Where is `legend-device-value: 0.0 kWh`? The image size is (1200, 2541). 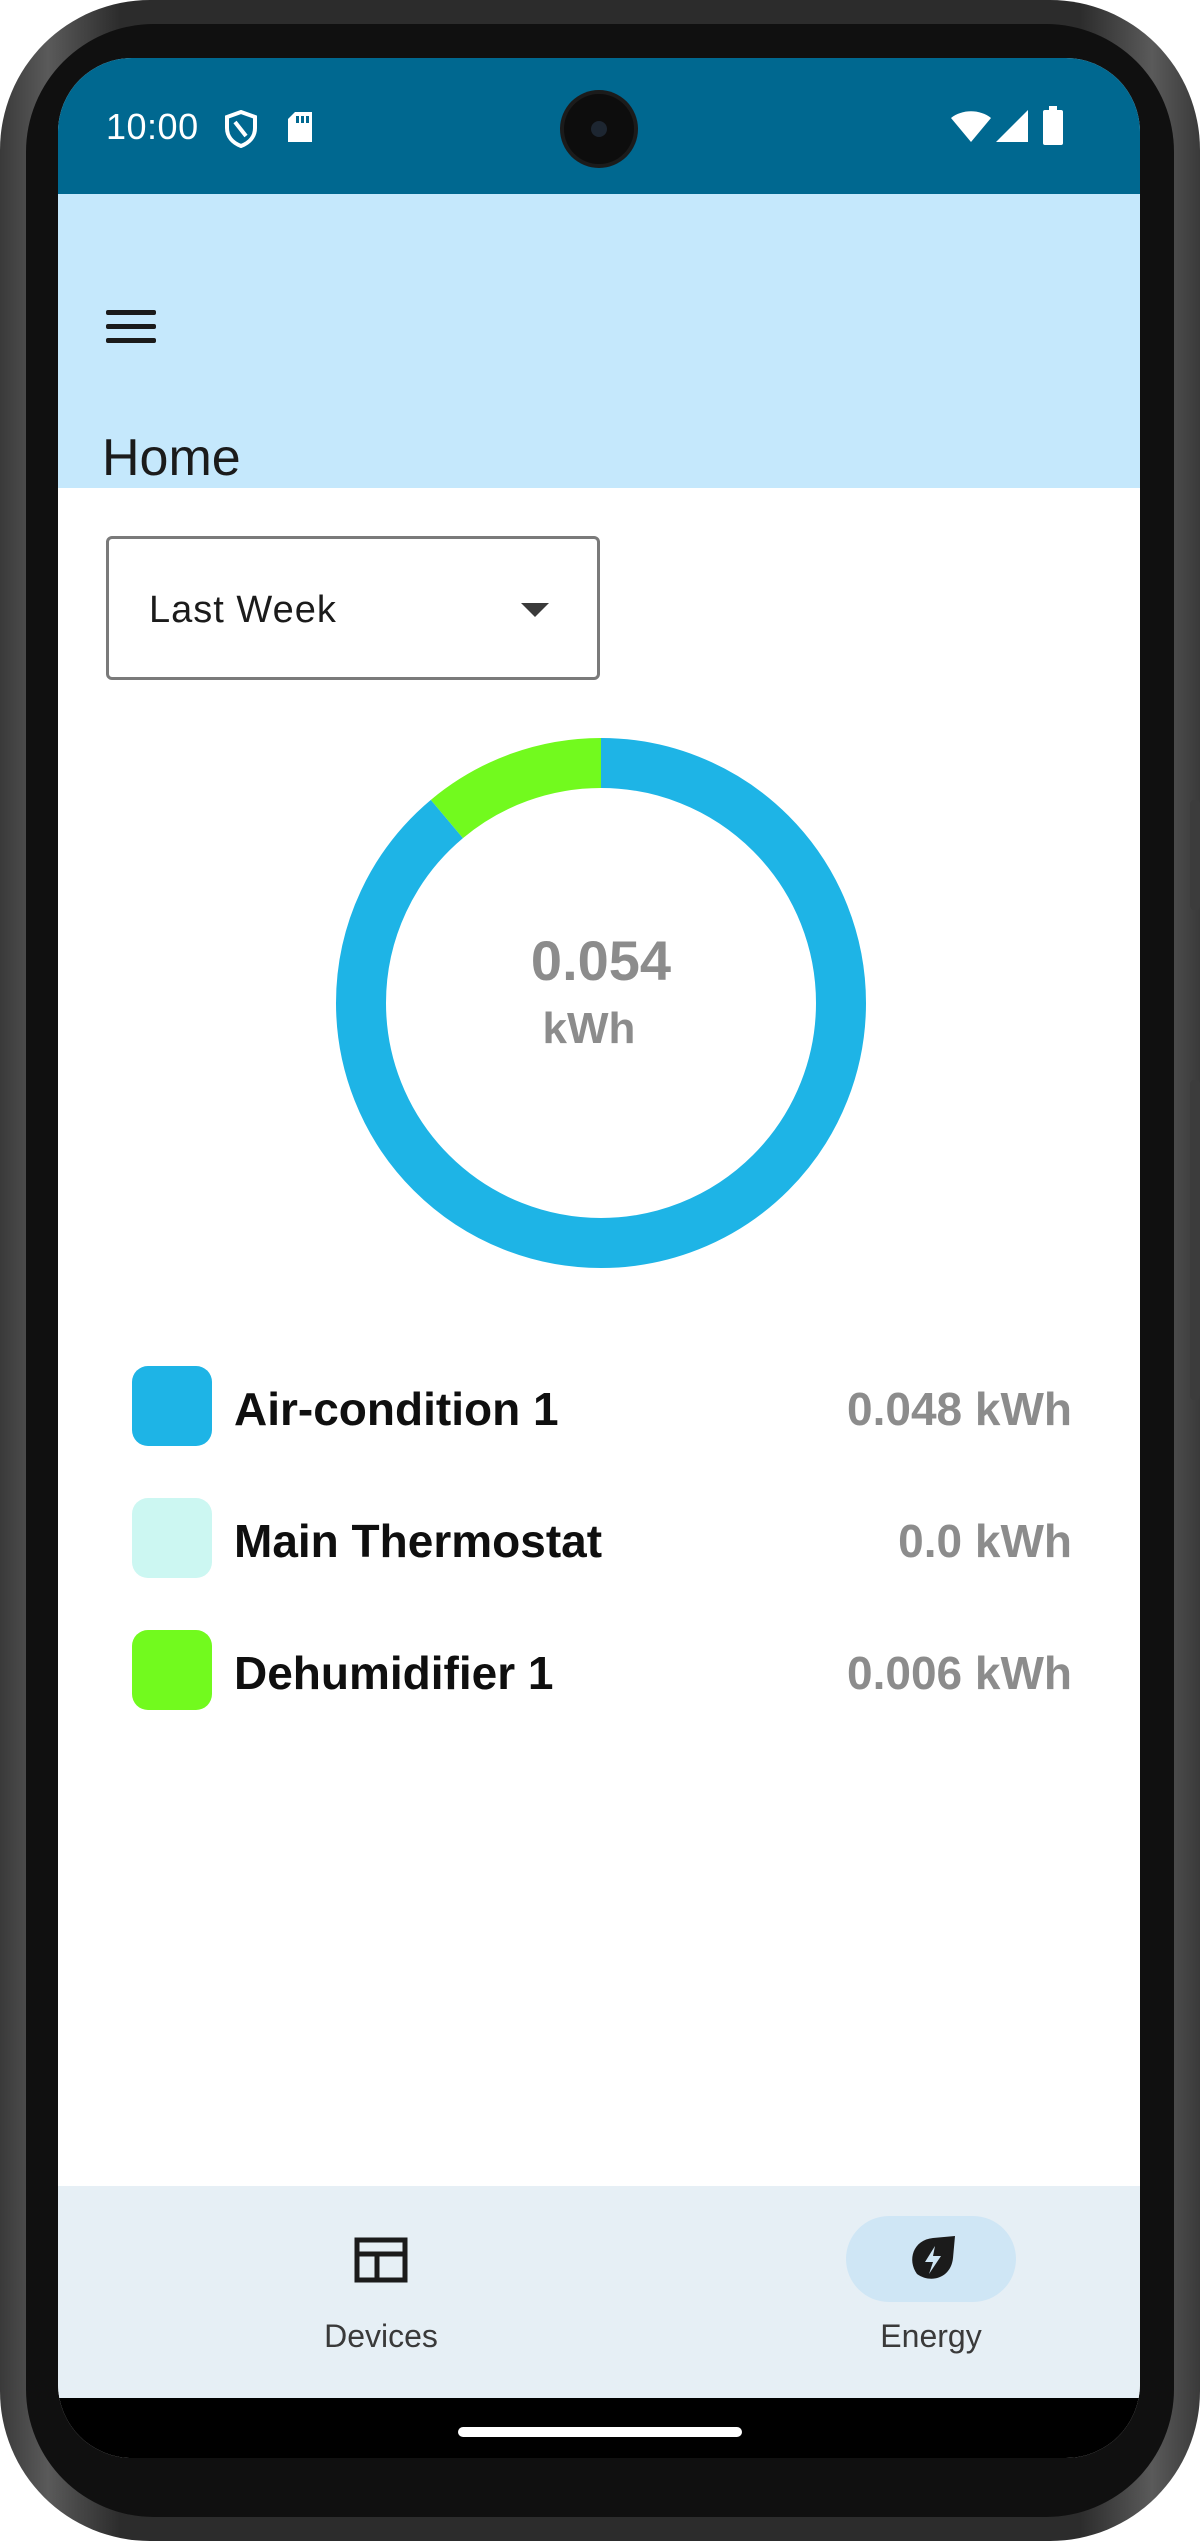 legend-device-value: 0.0 kWh is located at coordinates (985, 1541).